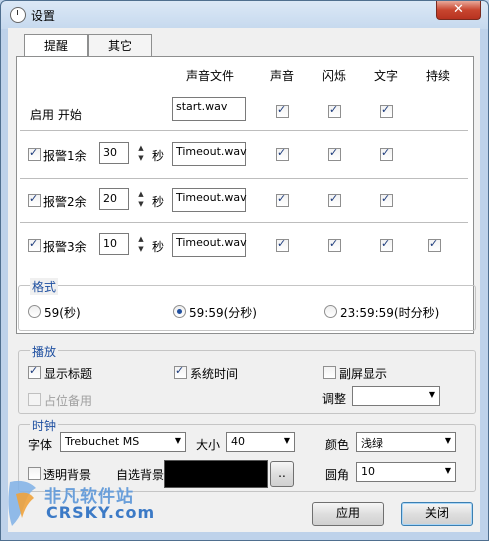 Image resolution: width=489 pixels, height=541 pixels. I want to click on secondary-display-checkbox, so click(329, 372).